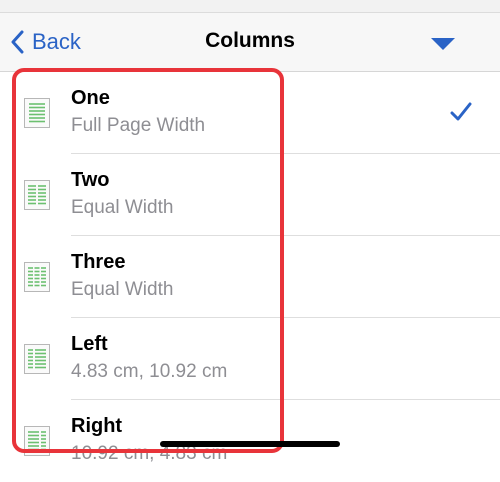  Describe the element at coordinates (461, 111) in the screenshot. I see `checkmark-icon` at that location.